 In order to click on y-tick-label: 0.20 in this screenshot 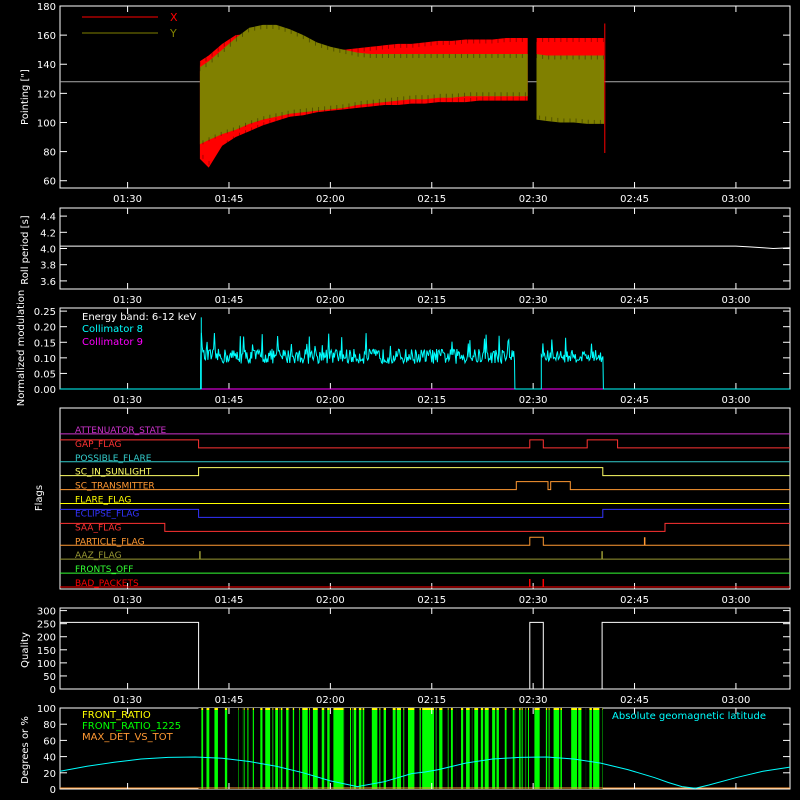, I will do `click(45, 328)`.